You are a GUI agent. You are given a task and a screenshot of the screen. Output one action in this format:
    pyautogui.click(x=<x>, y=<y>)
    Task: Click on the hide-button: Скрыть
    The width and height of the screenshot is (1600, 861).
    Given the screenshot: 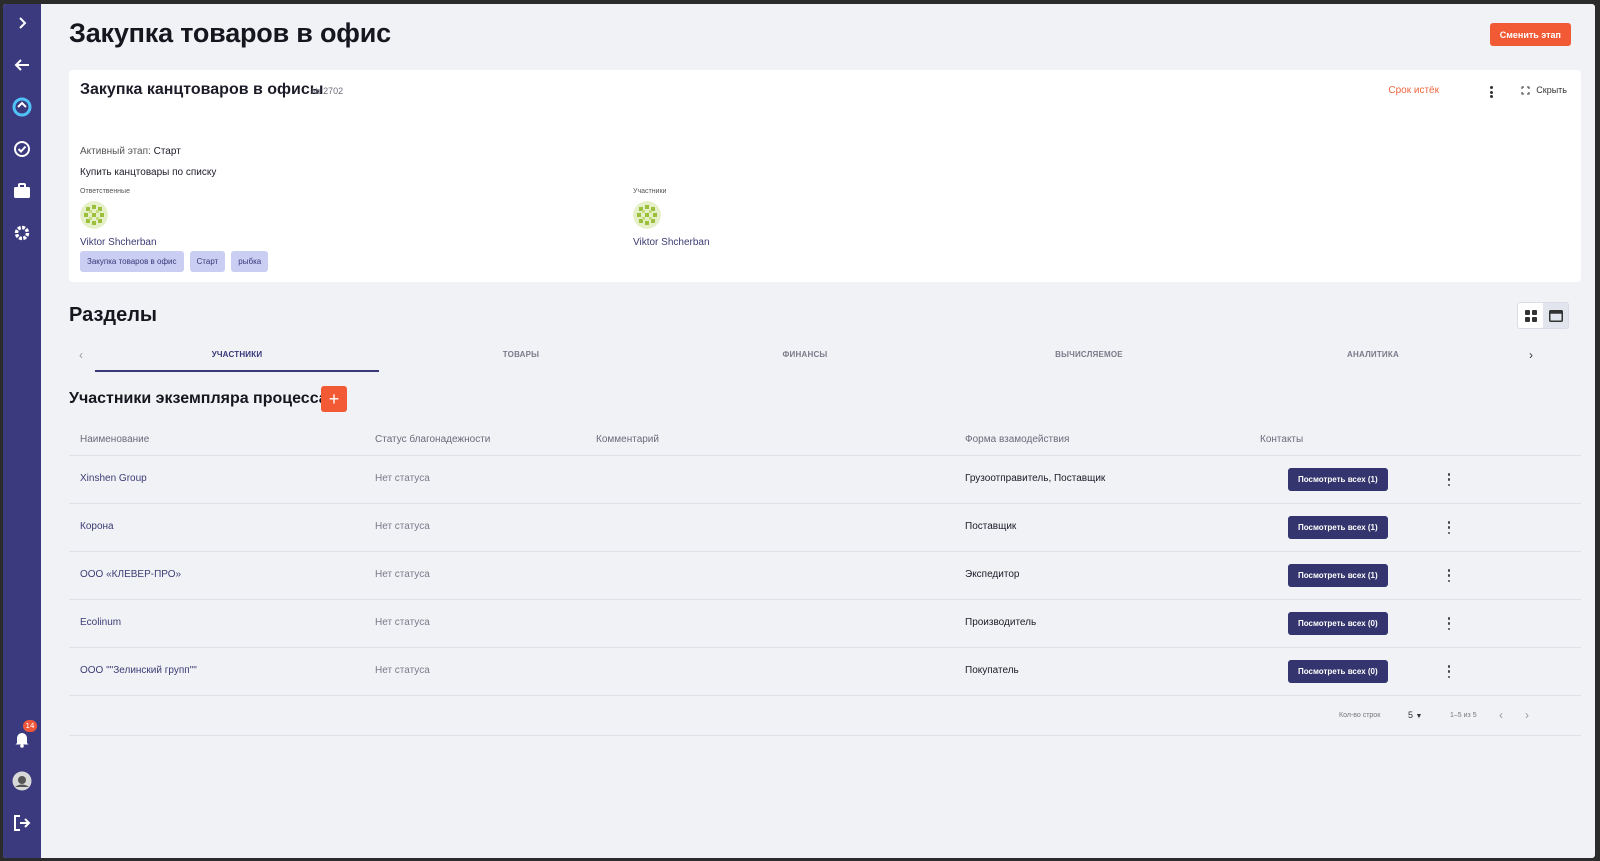 What is the action you would take?
    pyautogui.click(x=1544, y=90)
    